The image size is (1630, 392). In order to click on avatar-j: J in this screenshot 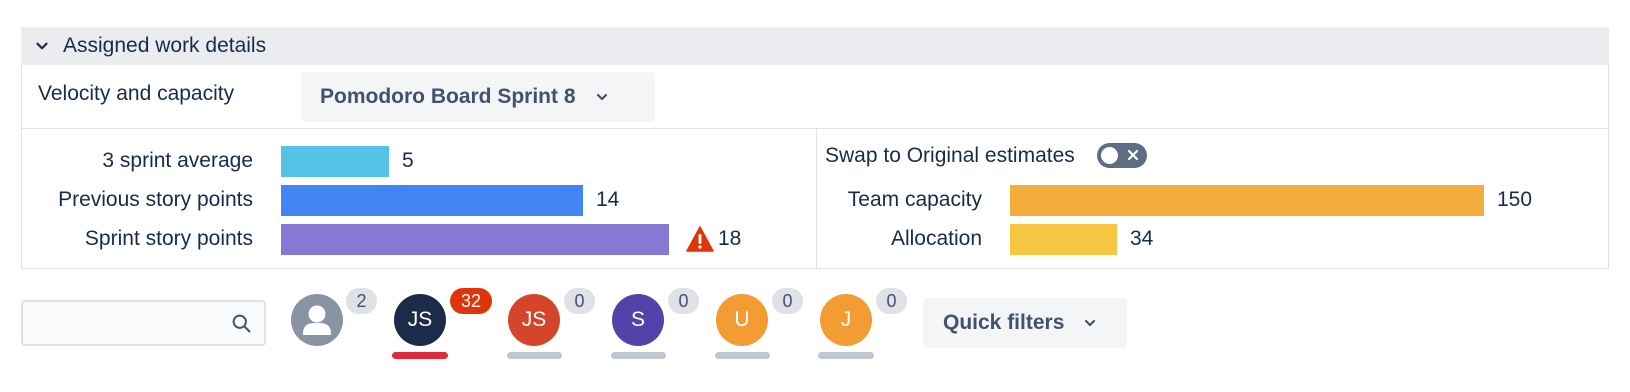, I will do `click(846, 320)`.